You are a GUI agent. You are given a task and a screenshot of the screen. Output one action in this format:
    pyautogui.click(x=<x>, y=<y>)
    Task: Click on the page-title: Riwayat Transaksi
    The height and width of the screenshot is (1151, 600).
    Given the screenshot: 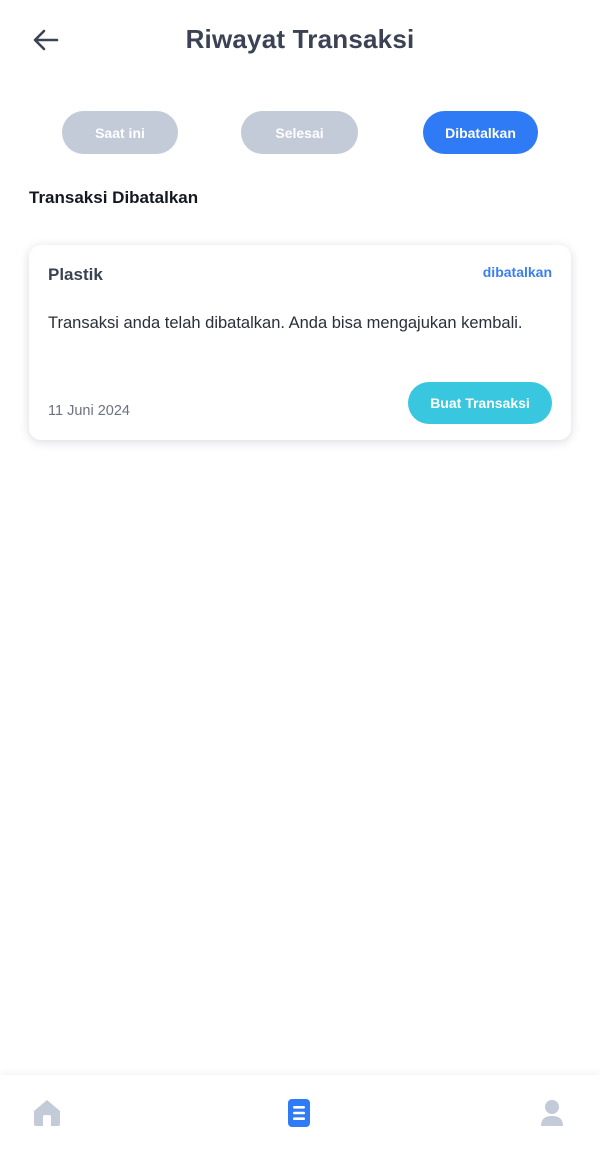 What is the action you would take?
    pyautogui.click(x=300, y=39)
    